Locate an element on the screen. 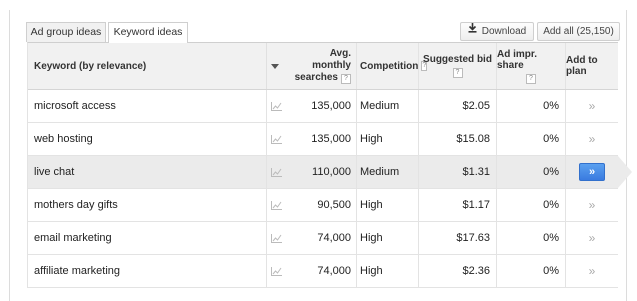  row-pointer-arrow is located at coordinates (625, 172).